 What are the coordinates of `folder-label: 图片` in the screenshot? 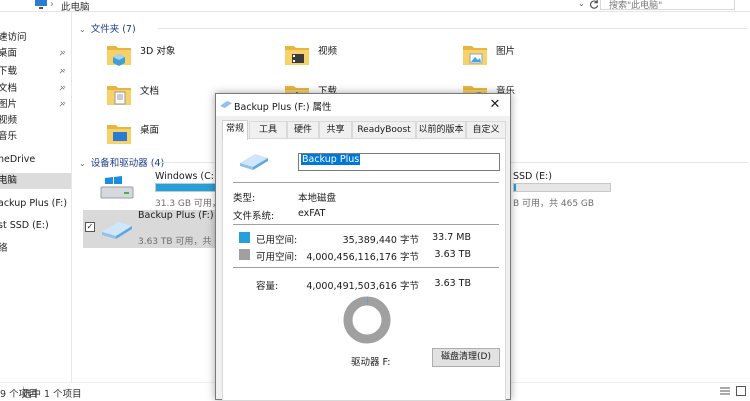 It's located at (506, 51).